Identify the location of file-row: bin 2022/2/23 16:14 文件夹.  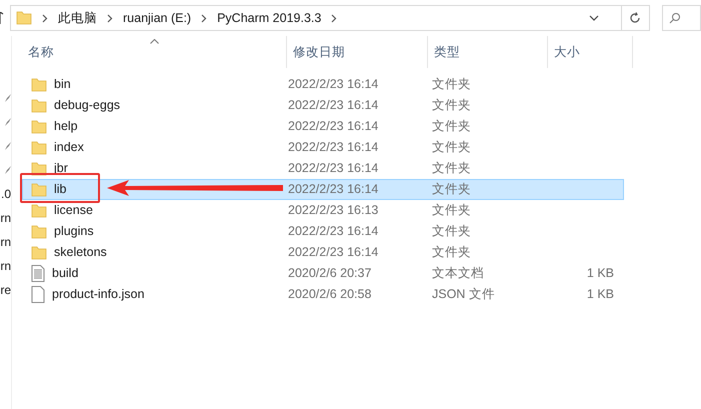
(323, 84).